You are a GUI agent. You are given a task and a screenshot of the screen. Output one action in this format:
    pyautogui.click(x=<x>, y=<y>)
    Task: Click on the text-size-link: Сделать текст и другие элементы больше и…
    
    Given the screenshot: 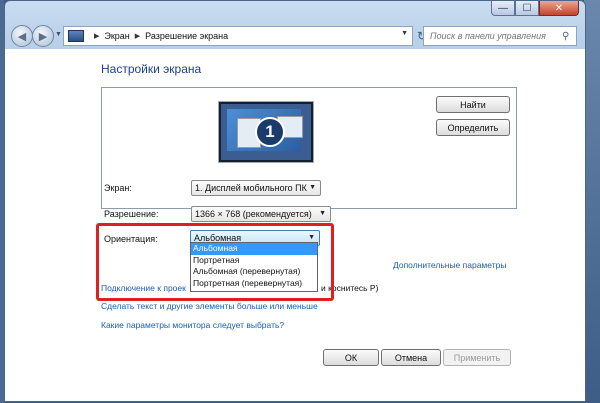 What is the action you would take?
    pyautogui.click(x=209, y=306)
    